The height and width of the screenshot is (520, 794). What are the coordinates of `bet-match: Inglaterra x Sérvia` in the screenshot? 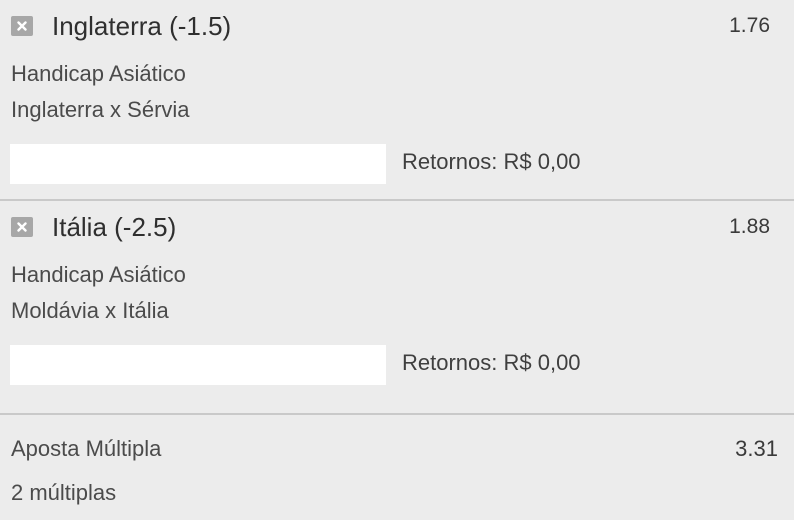 It's located at (100, 109).